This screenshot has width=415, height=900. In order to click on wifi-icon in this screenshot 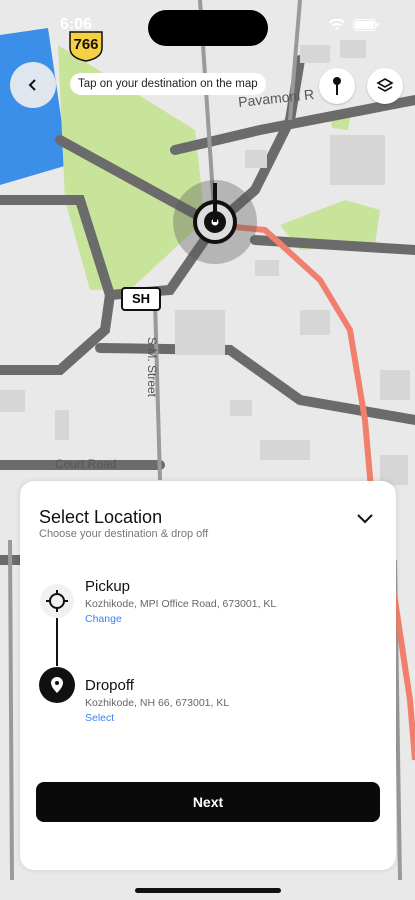, I will do `click(337, 24)`.